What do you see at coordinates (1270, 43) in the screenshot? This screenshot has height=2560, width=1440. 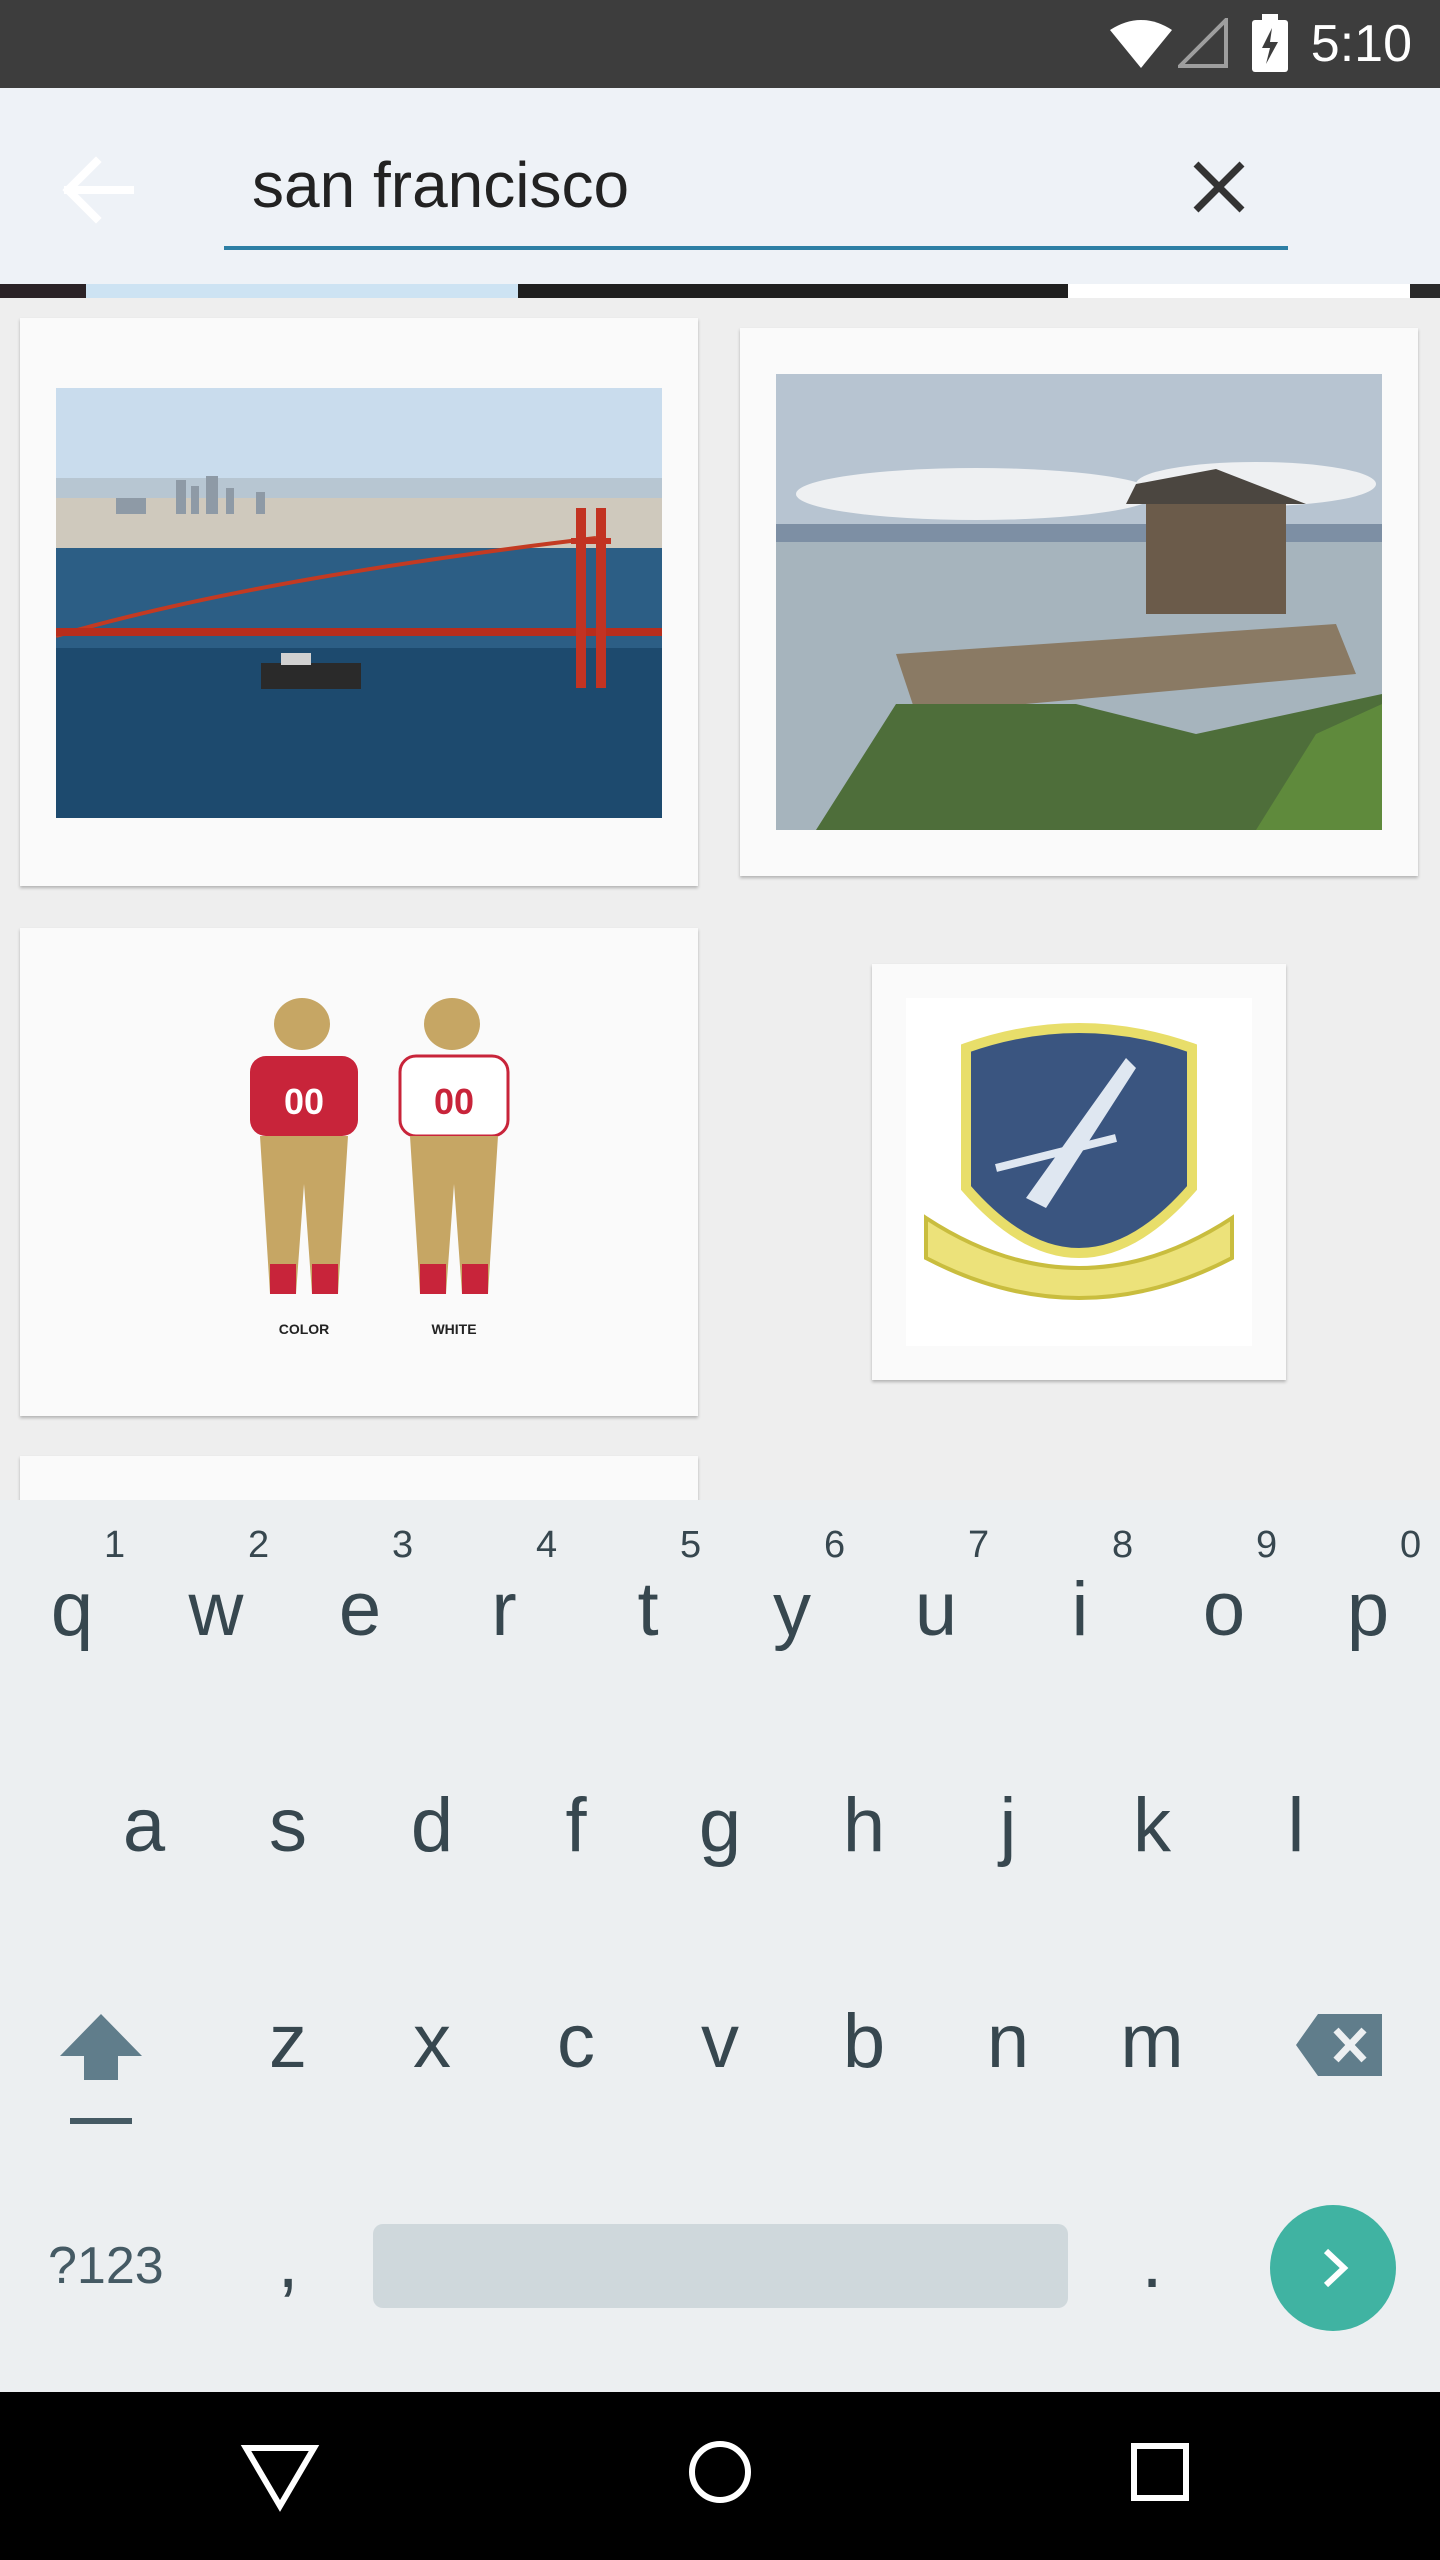 I see `battery-icon` at bounding box center [1270, 43].